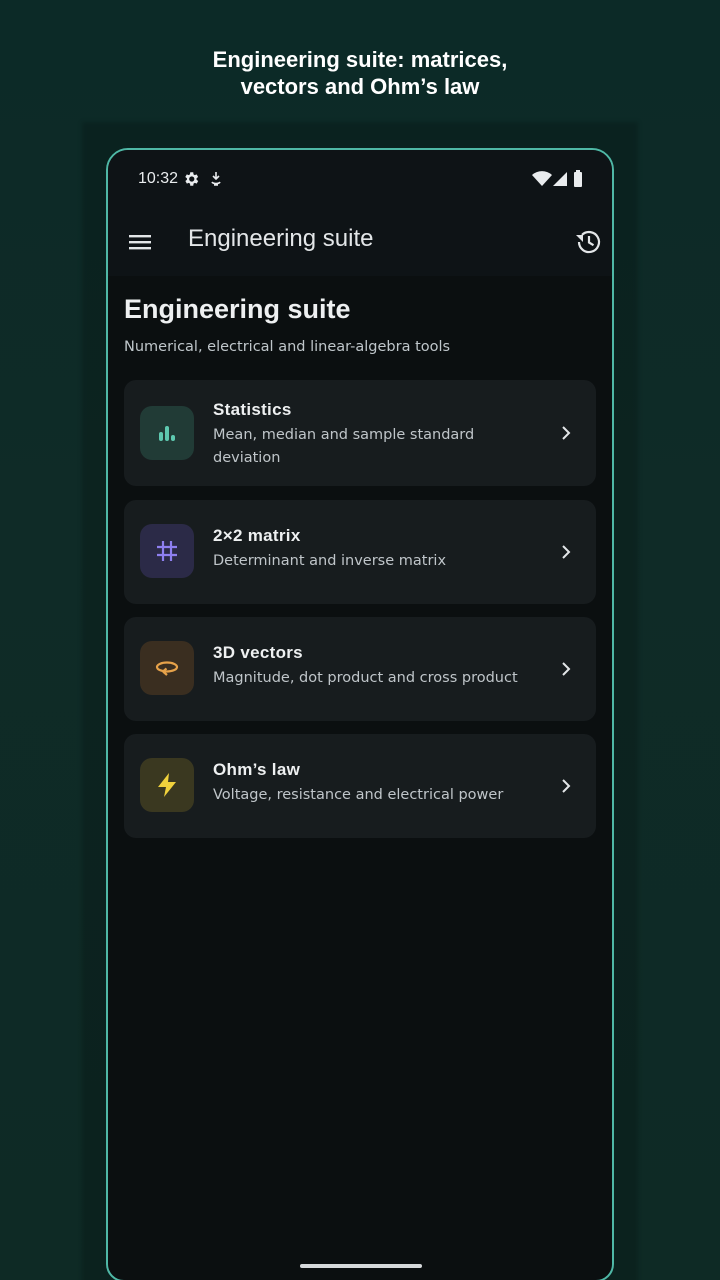 The width and height of the screenshot is (720, 1280). I want to click on menu-icon, so click(140, 242).